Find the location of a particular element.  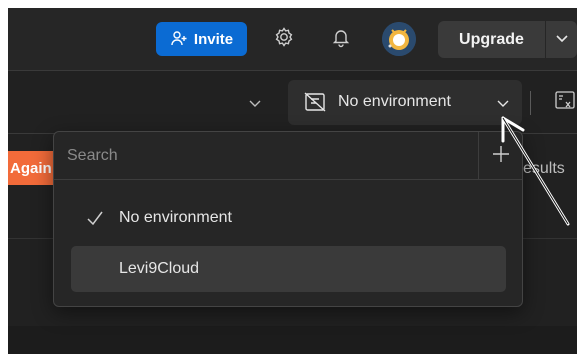

option-label: No environment is located at coordinates (175, 217).